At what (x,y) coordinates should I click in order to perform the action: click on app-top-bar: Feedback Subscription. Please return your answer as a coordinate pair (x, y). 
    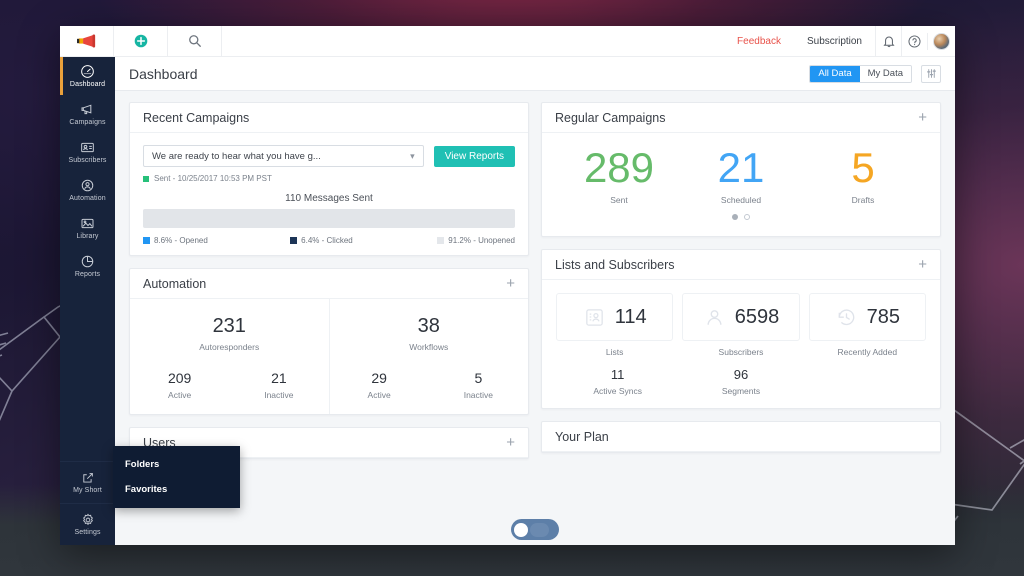
    Looking at the image, I should click on (507, 41).